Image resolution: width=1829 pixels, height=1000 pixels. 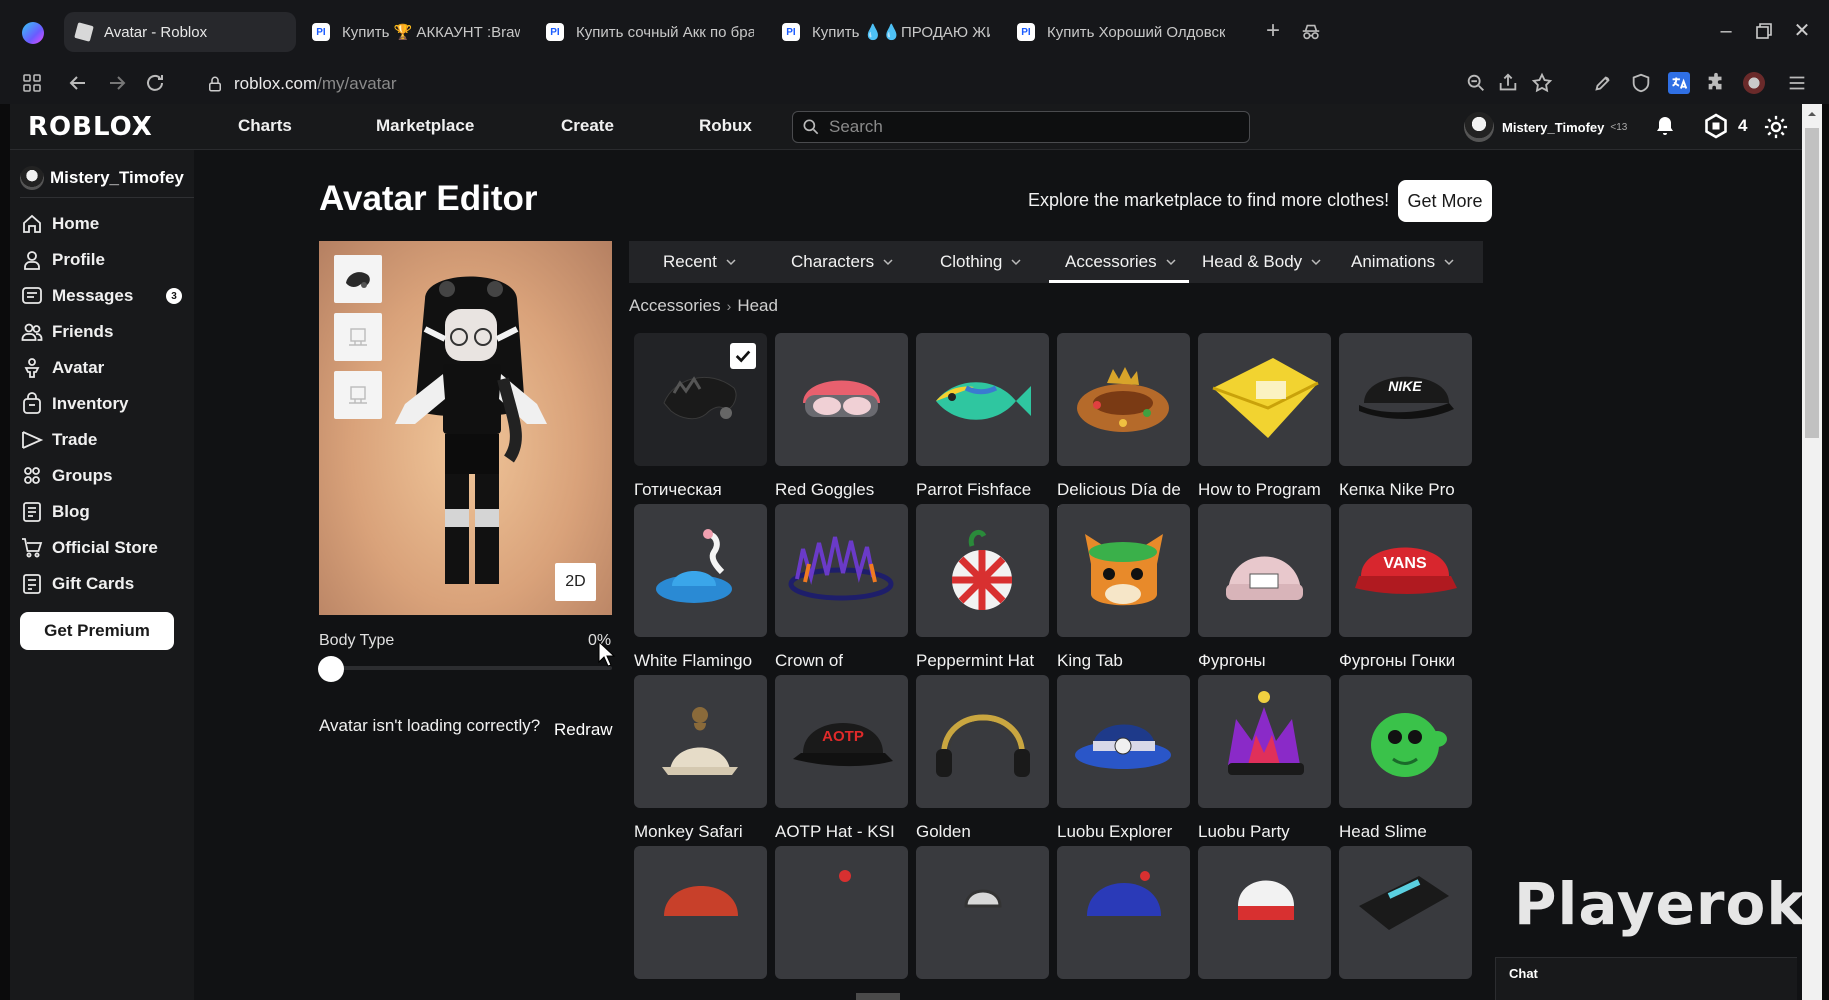 I want to click on notifications-bell-icon, so click(x=1665, y=126).